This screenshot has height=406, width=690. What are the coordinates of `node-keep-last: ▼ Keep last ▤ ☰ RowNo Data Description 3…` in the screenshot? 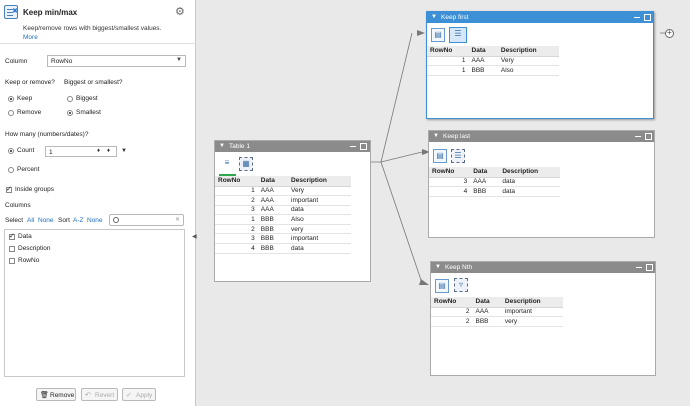 It's located at (541, 184).